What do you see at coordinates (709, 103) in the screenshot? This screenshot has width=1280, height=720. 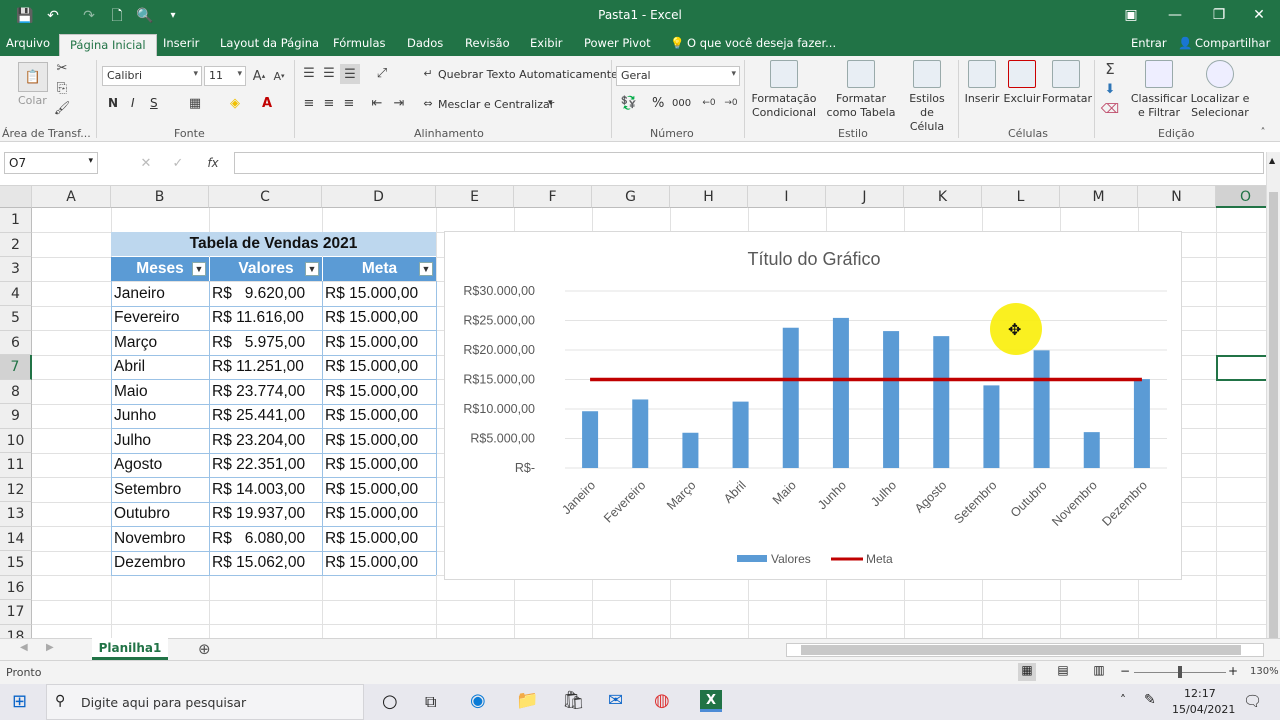 I see `increase-decimal-icon: ←0` at bounding box center [709, 103].